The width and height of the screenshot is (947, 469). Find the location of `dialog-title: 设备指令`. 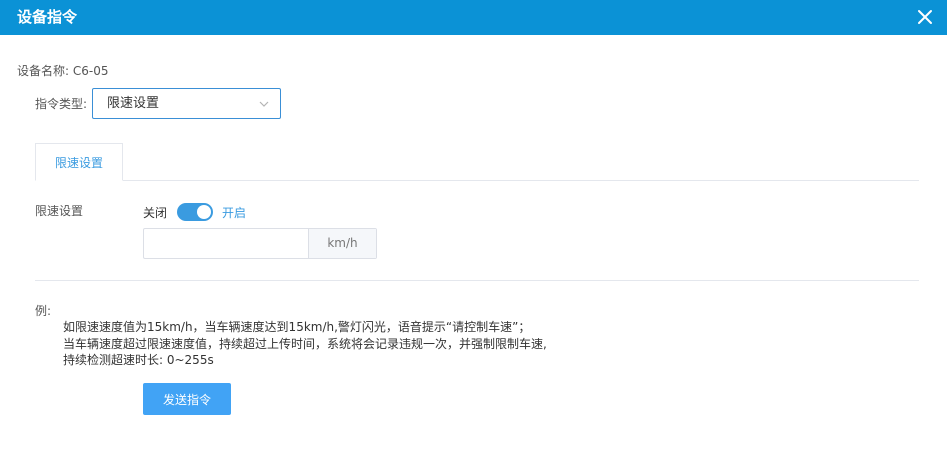

dialog-title: 设备指令 is located at coordinates (47, 17).